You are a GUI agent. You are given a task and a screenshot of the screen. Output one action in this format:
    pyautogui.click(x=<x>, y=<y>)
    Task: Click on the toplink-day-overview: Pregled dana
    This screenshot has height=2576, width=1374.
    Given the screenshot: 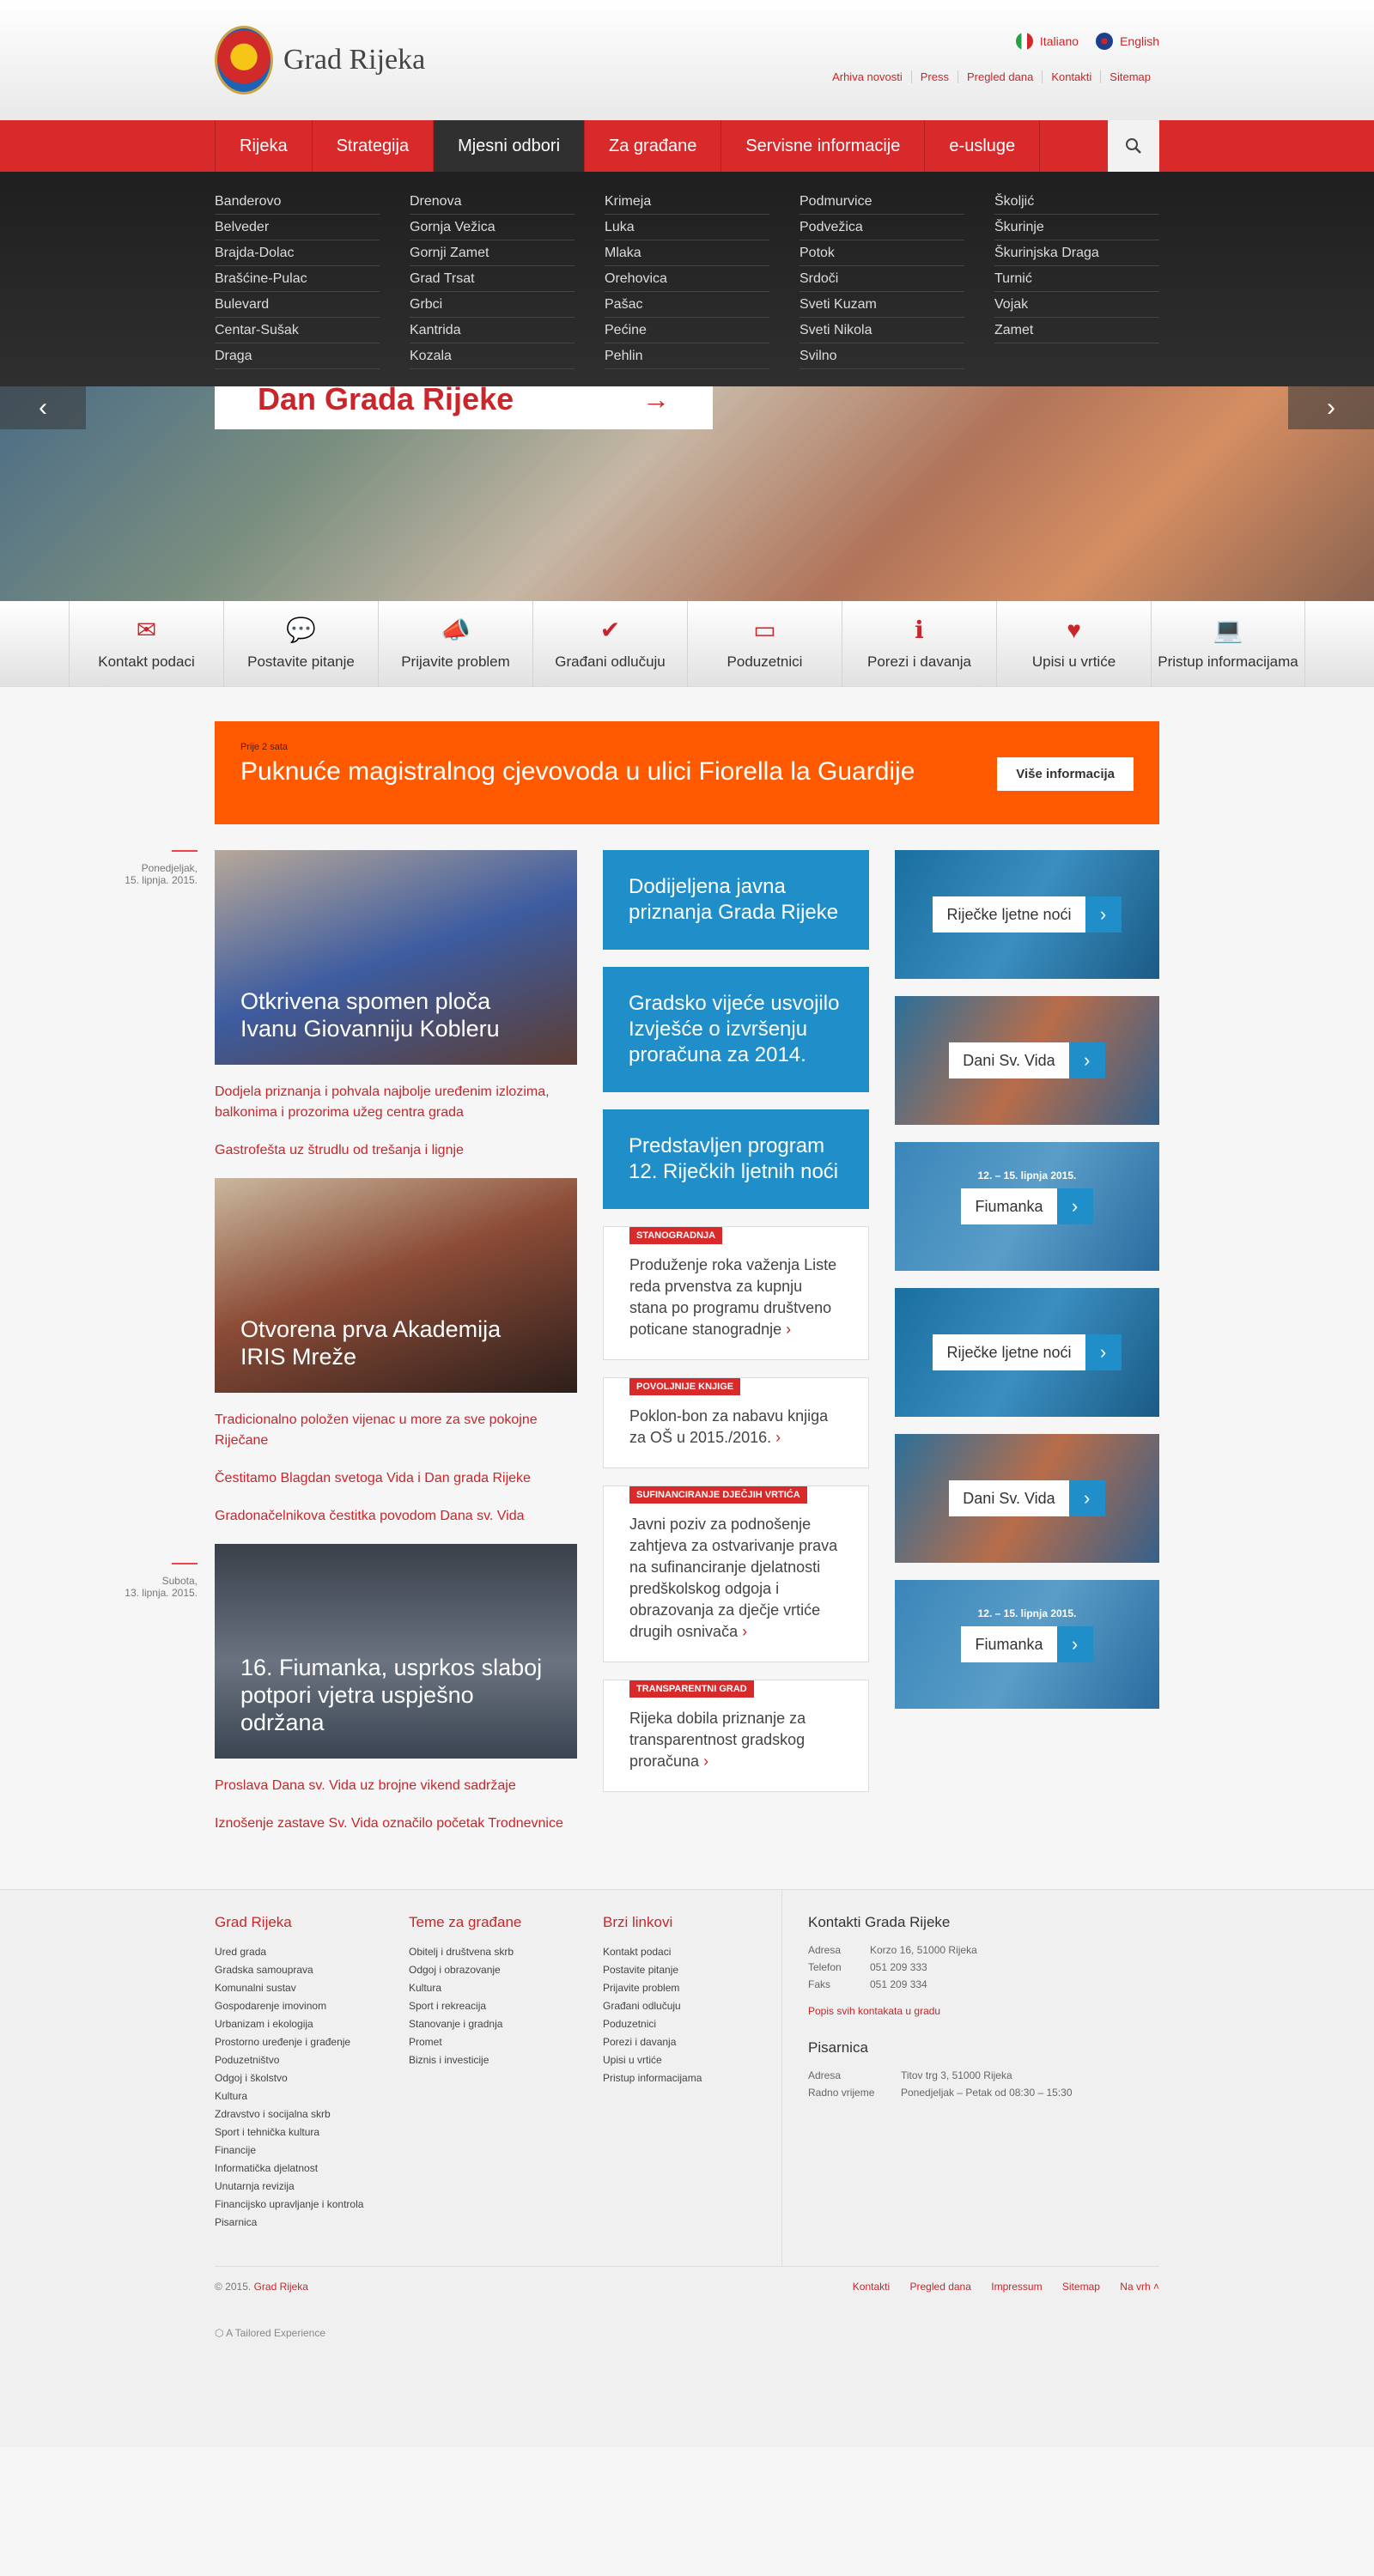 What is the action you would take?
    pyautogui.click(x=999, y=77)
    